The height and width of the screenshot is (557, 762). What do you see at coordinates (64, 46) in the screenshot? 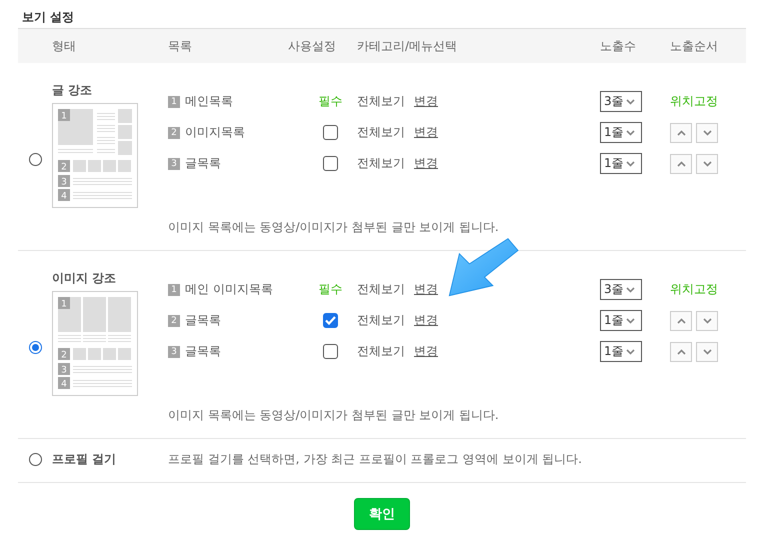
I see `column-header: 형태` at bounding box center [64, 46].